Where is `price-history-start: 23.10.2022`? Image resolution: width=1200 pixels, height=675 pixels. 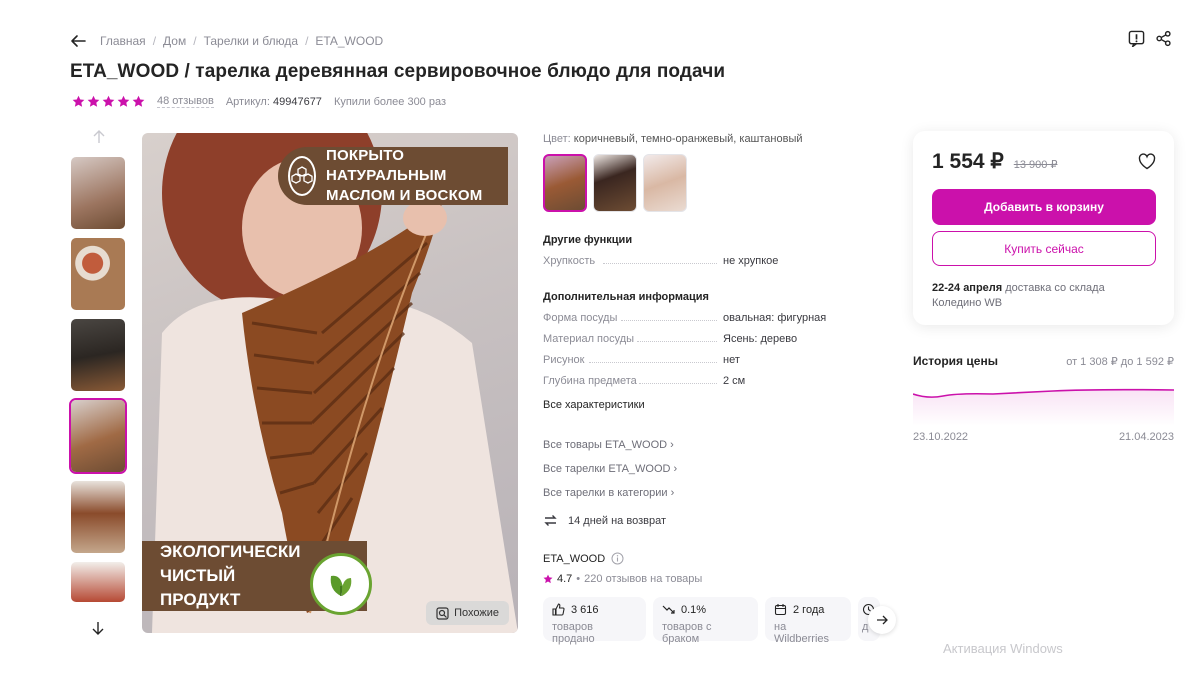 price-history-start: 23.10.2022 is located at coordinates (941, 437).